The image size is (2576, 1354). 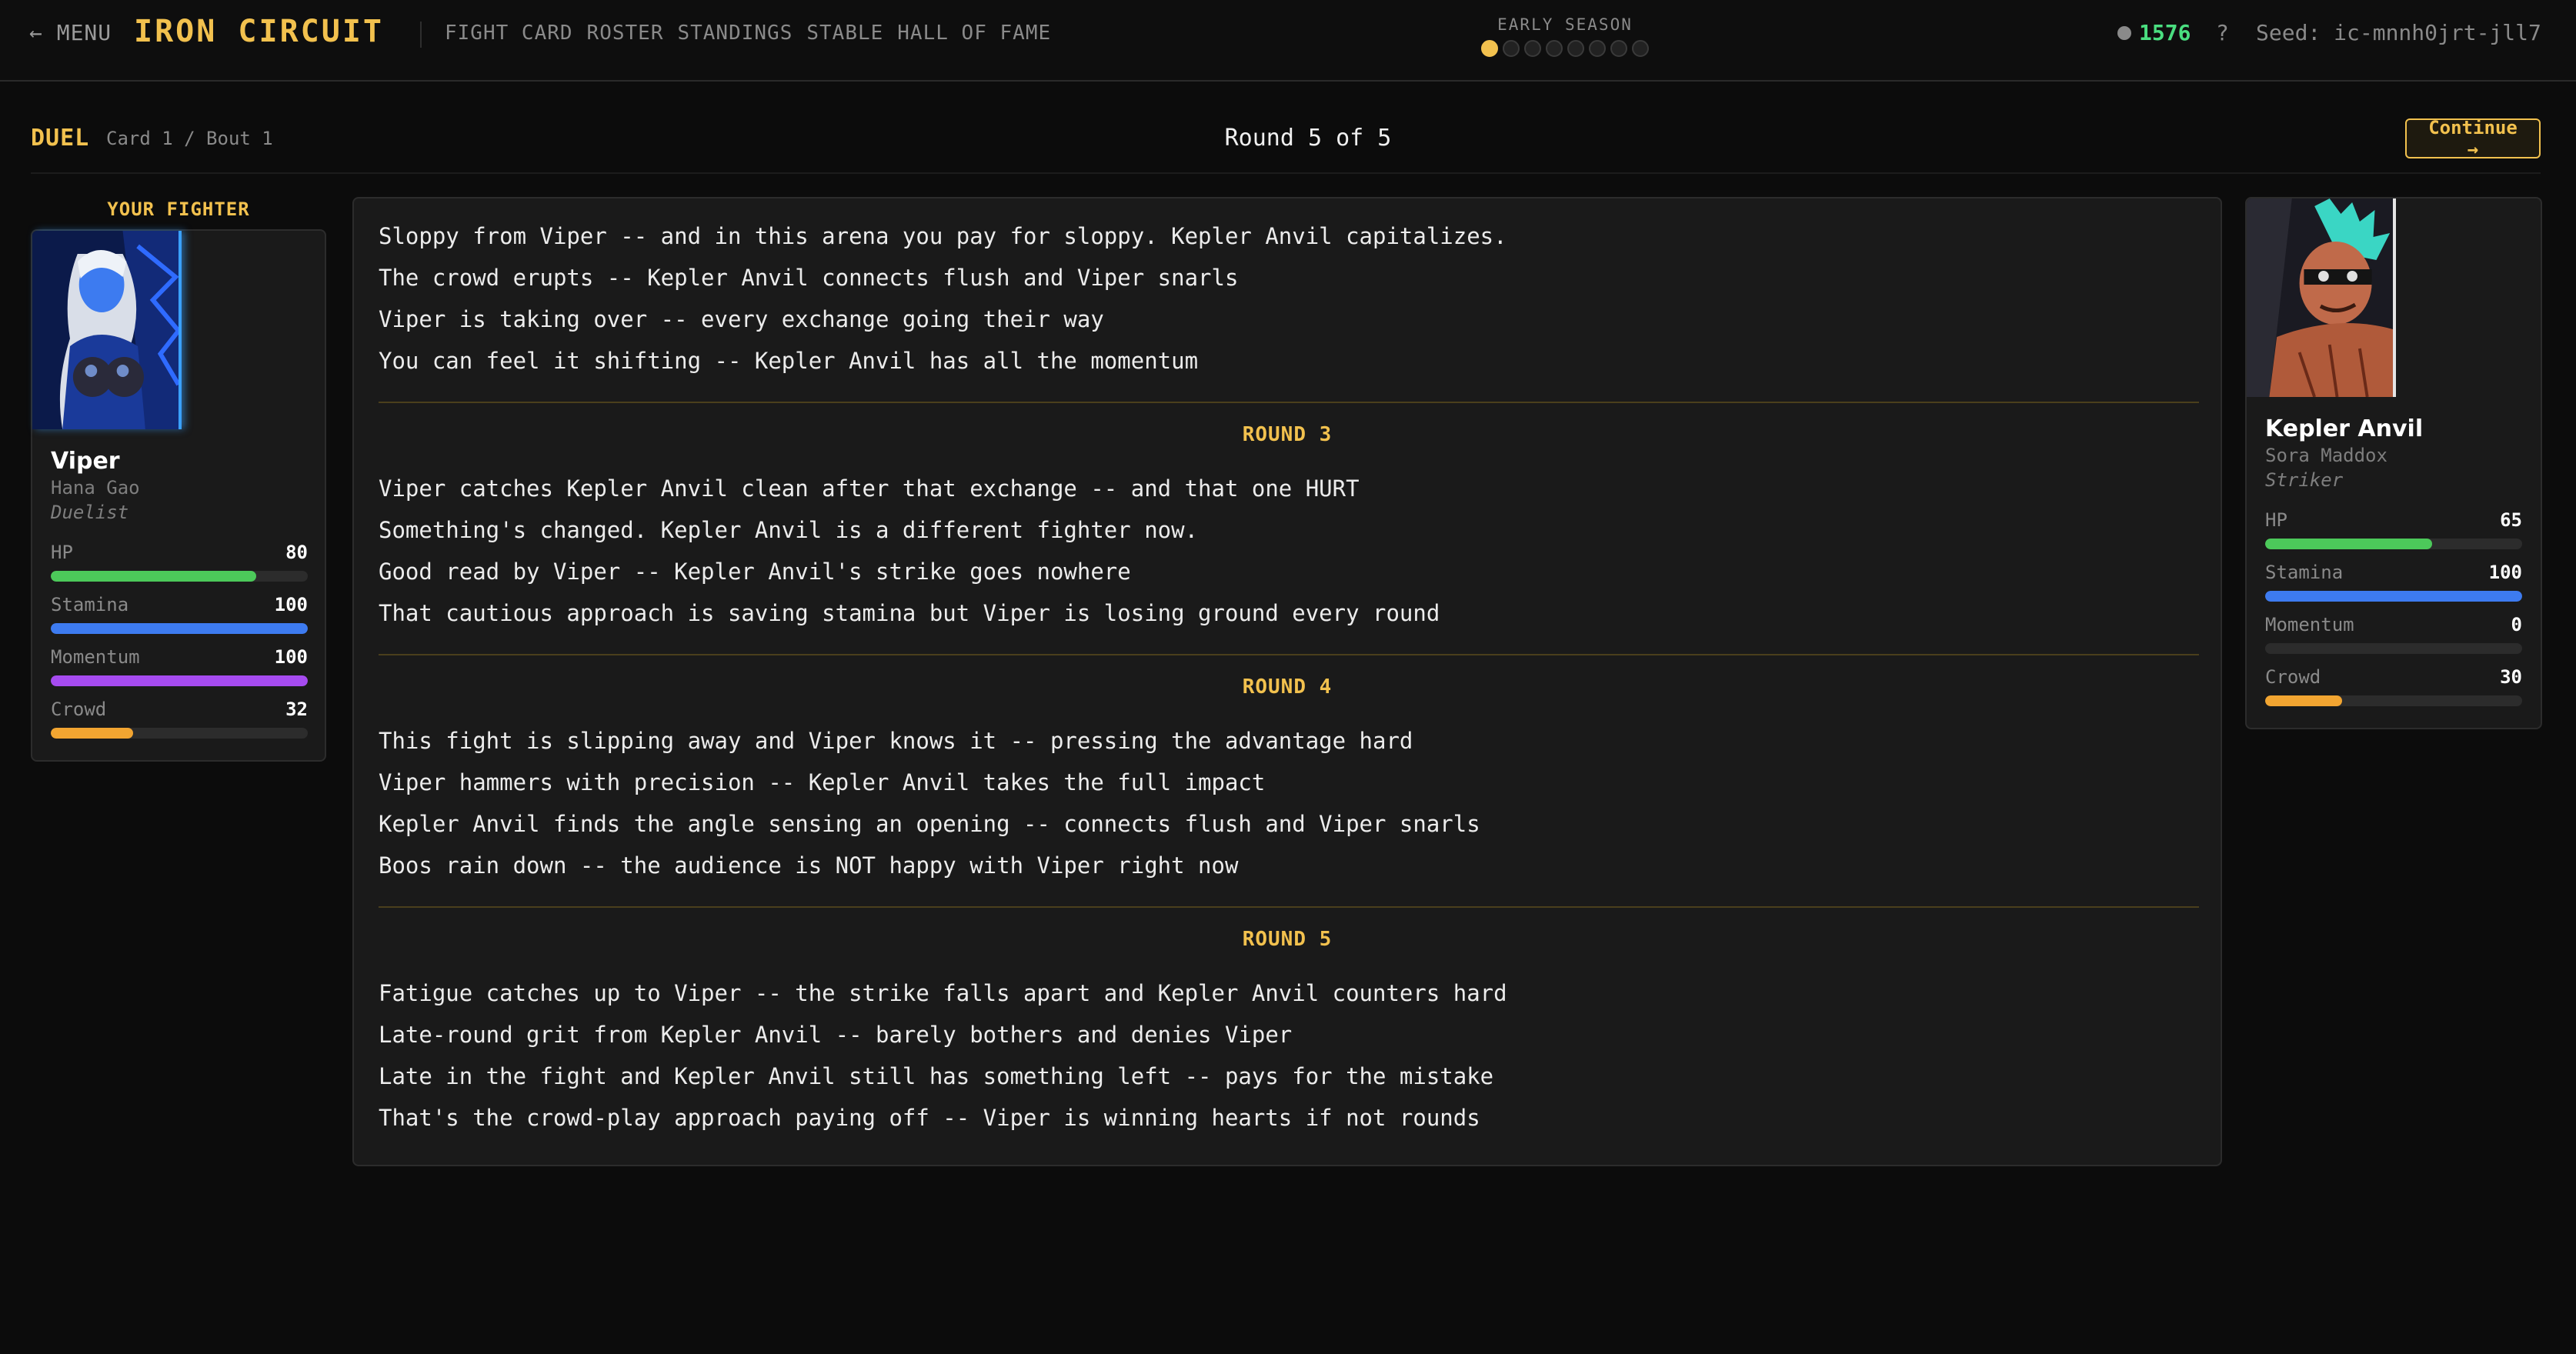 I want to click on your-fighter-label: YOUR FIGHTER, so click(x=178, y=209).